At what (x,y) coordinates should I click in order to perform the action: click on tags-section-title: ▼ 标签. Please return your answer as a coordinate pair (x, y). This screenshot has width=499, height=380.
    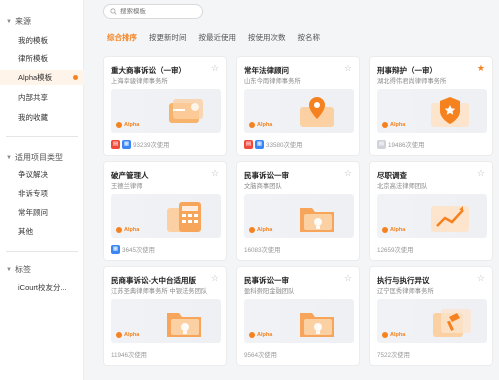
    Looking at the image, I should click on (18, 269).